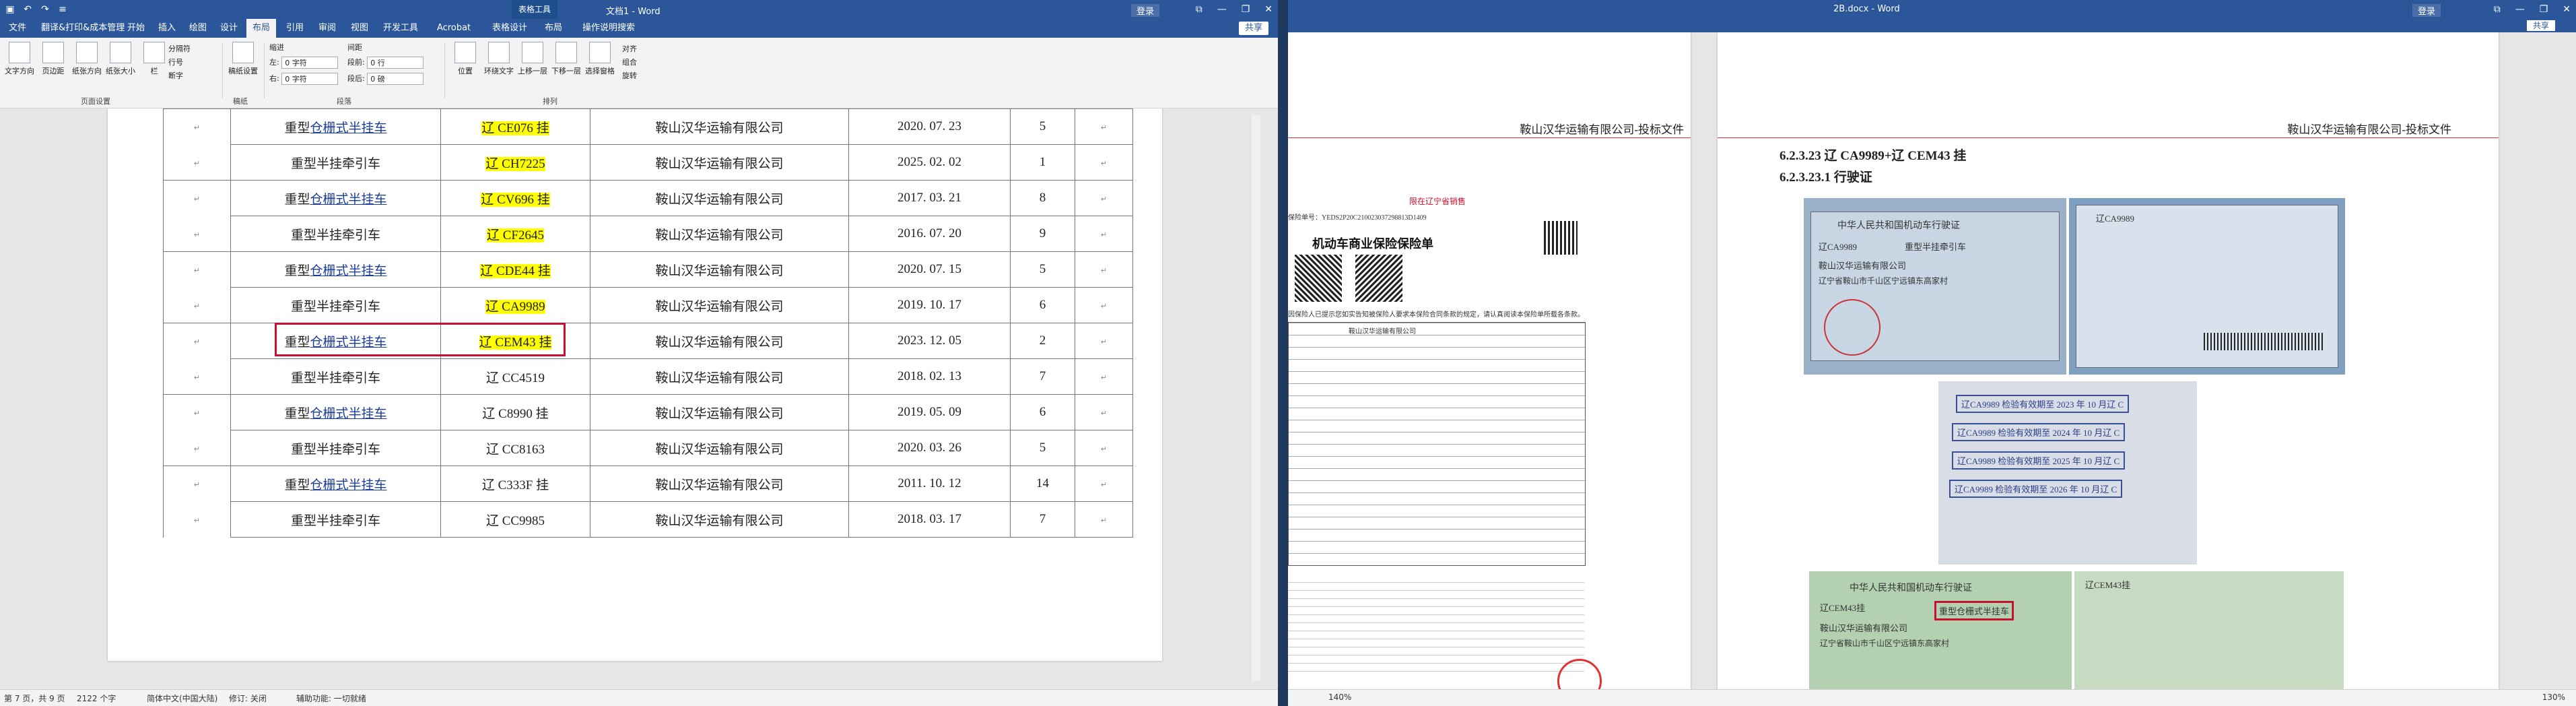 Image resolution: width=2576 pixels, height=706 pixels. Describe the element at coordinates (1042, 519) in the screenshot. I see `years-cell: 7` at that location.